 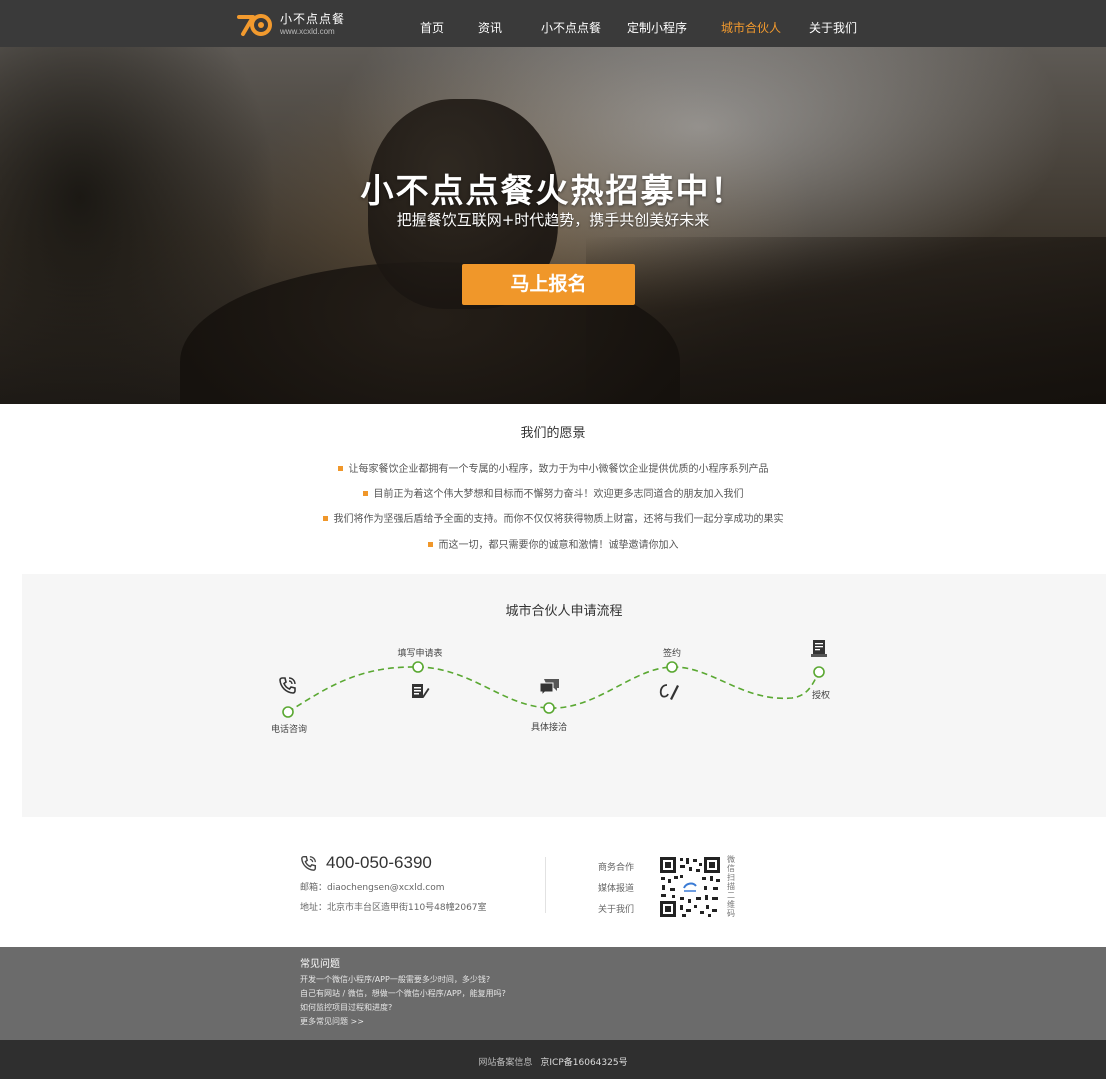 I want to click on phone-row: 400-050-6390, so click(x=366, y=863).